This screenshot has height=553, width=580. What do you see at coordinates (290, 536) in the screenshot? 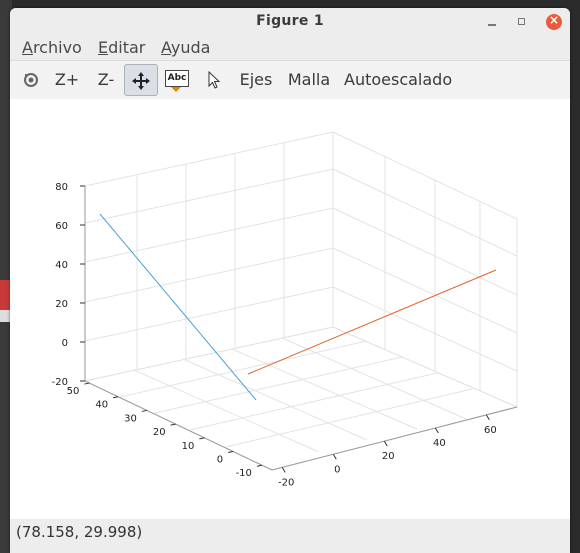
I see `status-bar: (78.158, 29.998)` at bounding box center [290, 536].